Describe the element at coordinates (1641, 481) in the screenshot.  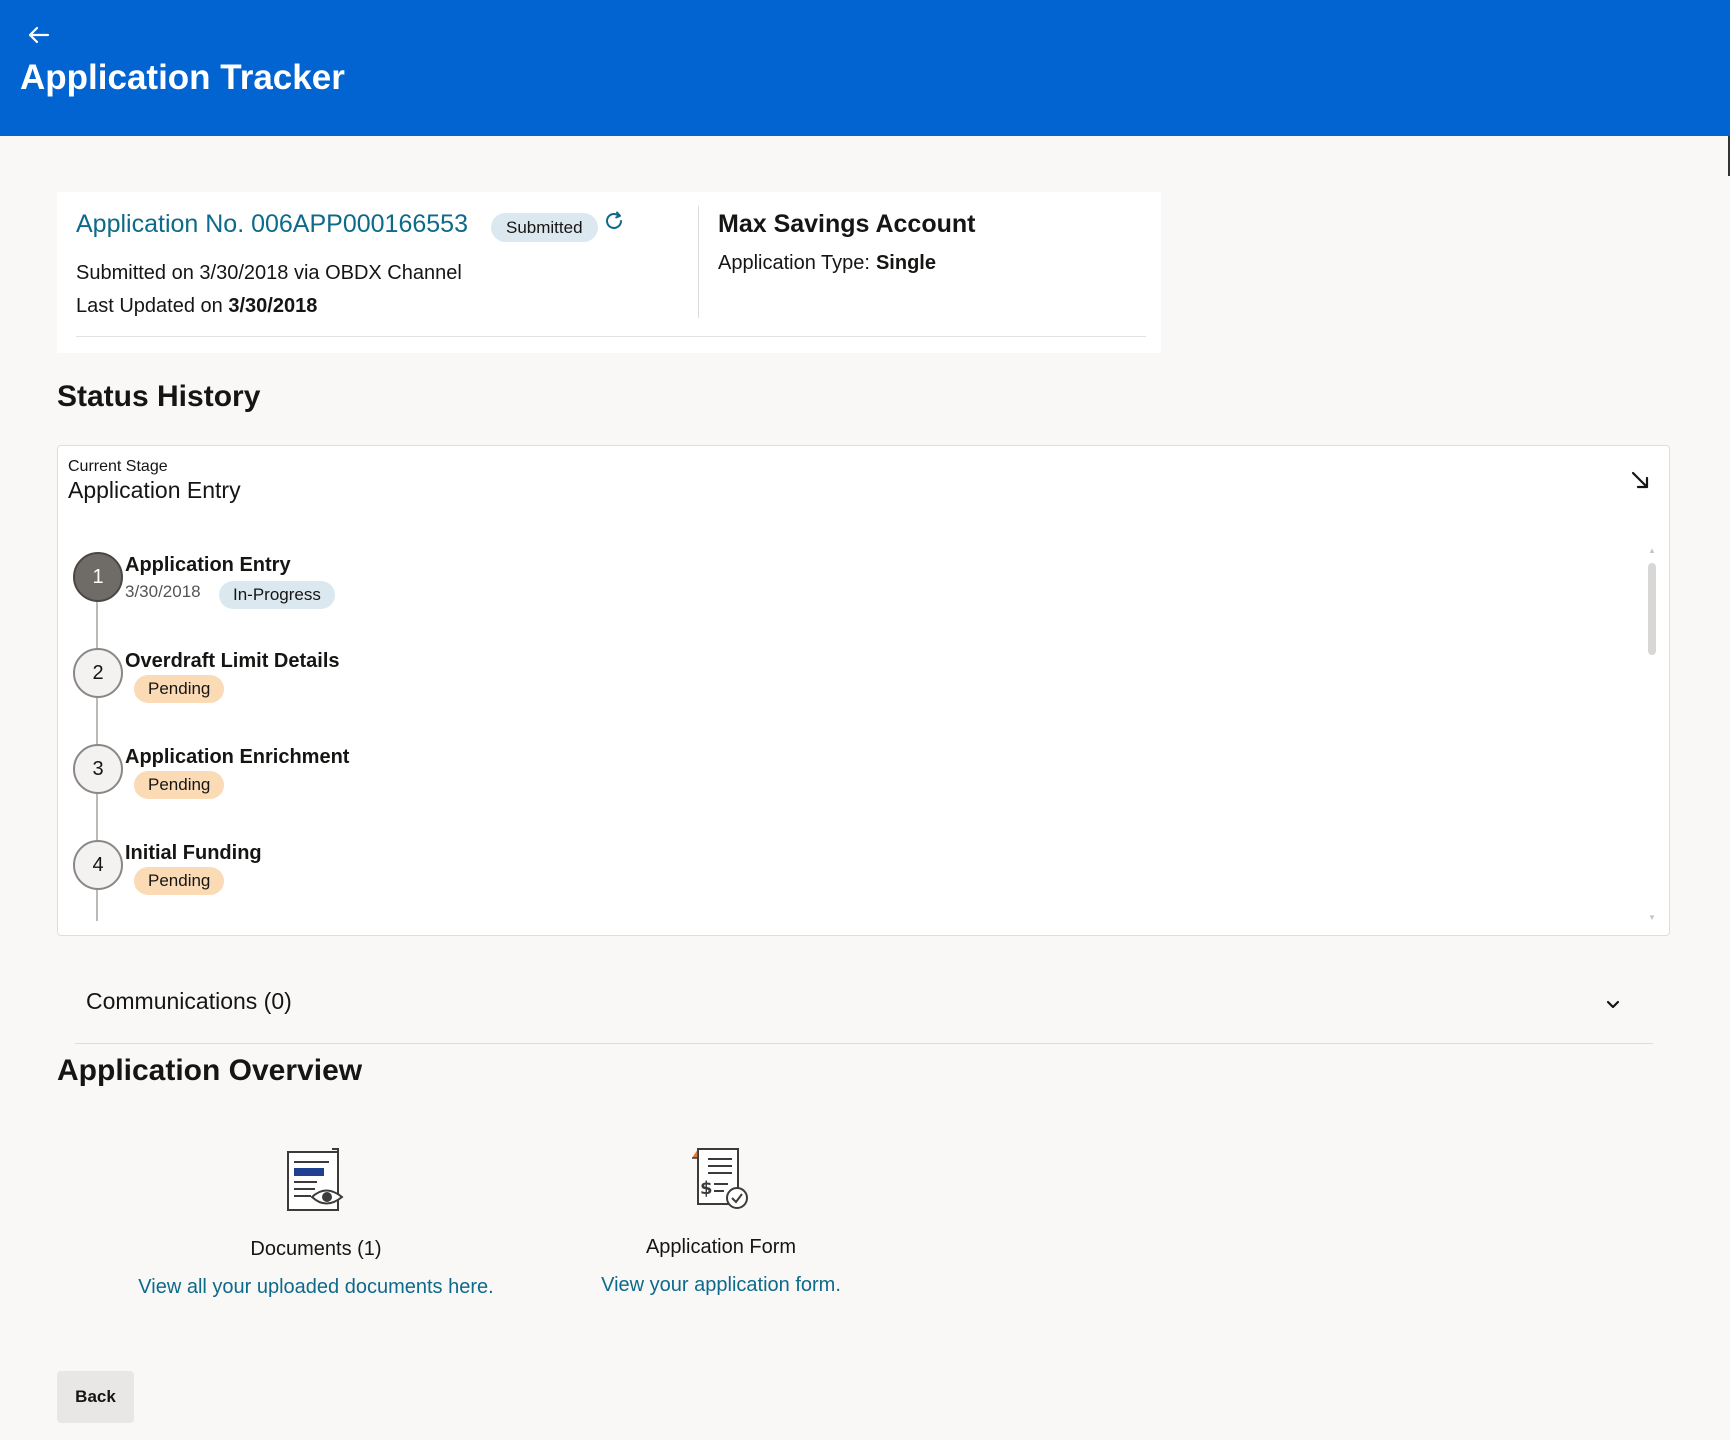
I see `collapse-arrow-icon` at that location.